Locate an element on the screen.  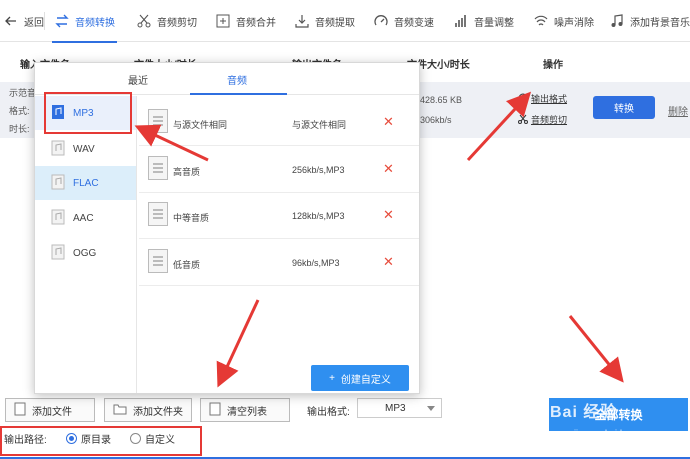
row-output-bitrate: 306kb/s is located at coordinates (436, 120).